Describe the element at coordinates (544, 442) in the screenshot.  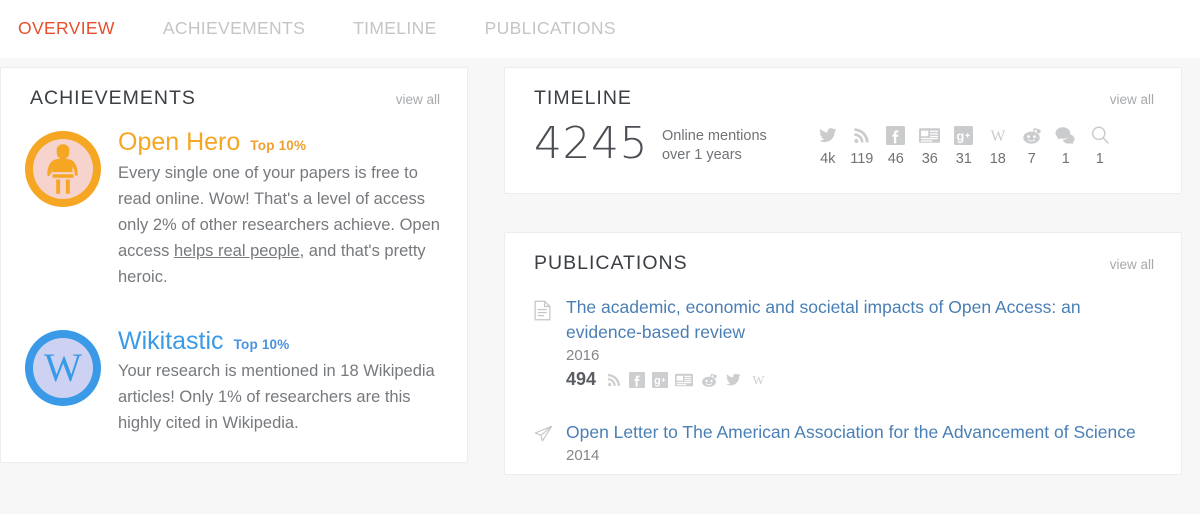
I see `paper-plane-icon` at that location.